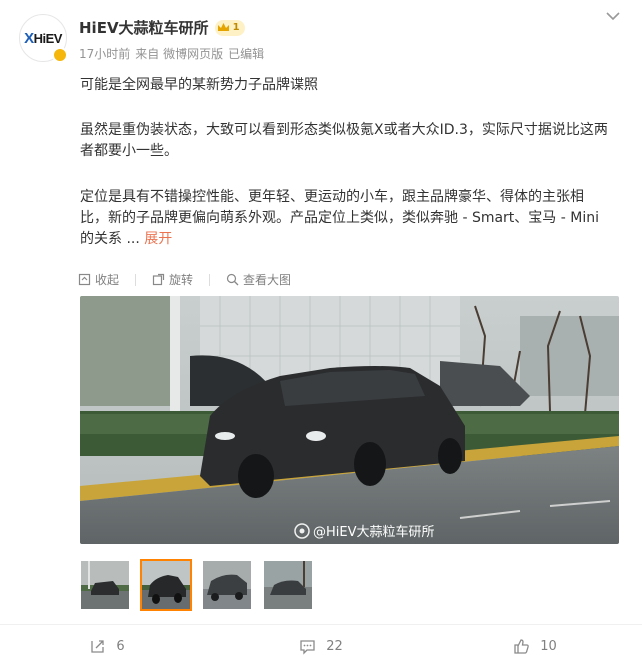 The height and width of the screenshot is (668, 642). Describe the element at coordinates (232, 279) in the screenshot. I see `view-large-icon` at that location.